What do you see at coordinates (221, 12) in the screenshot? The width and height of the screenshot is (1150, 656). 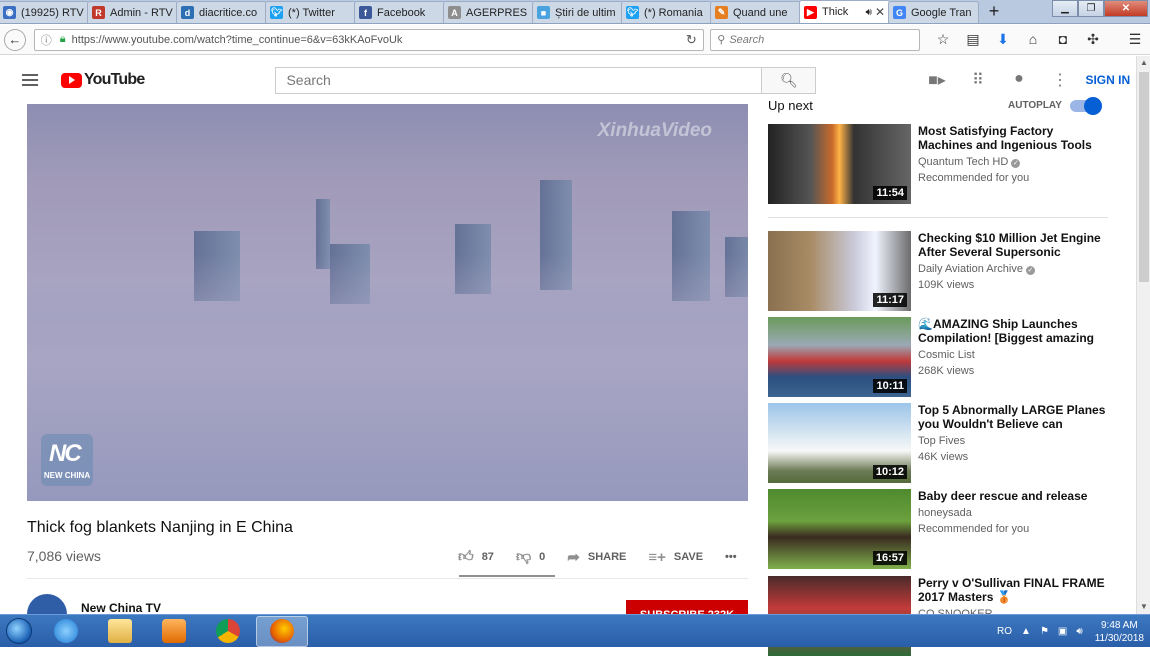 I see `browser-tab: d diacritice.co` at bounding box center [221, 12].